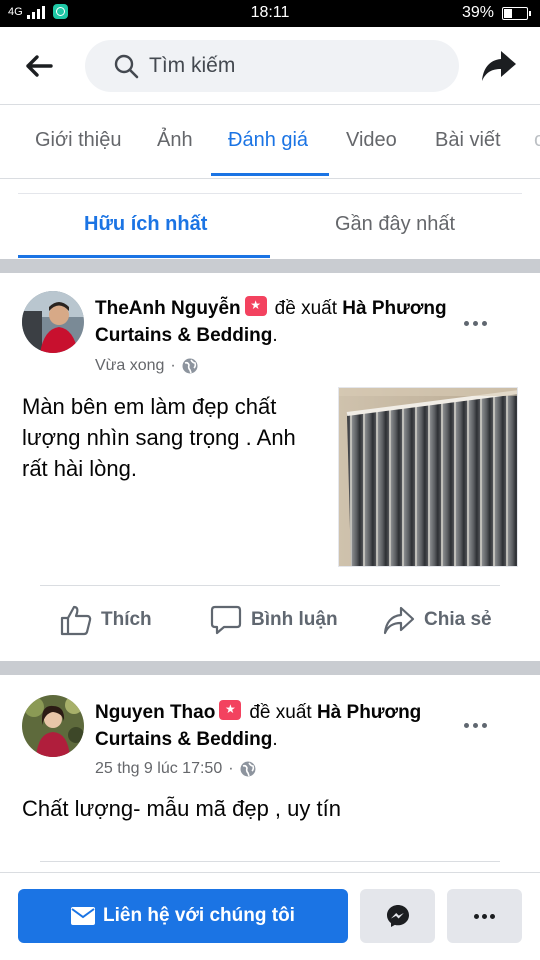  Describe the element at coordinates (145, 224) in the screenshot. I see `tab-most-helpful: Hữu ích nhất` at that location.